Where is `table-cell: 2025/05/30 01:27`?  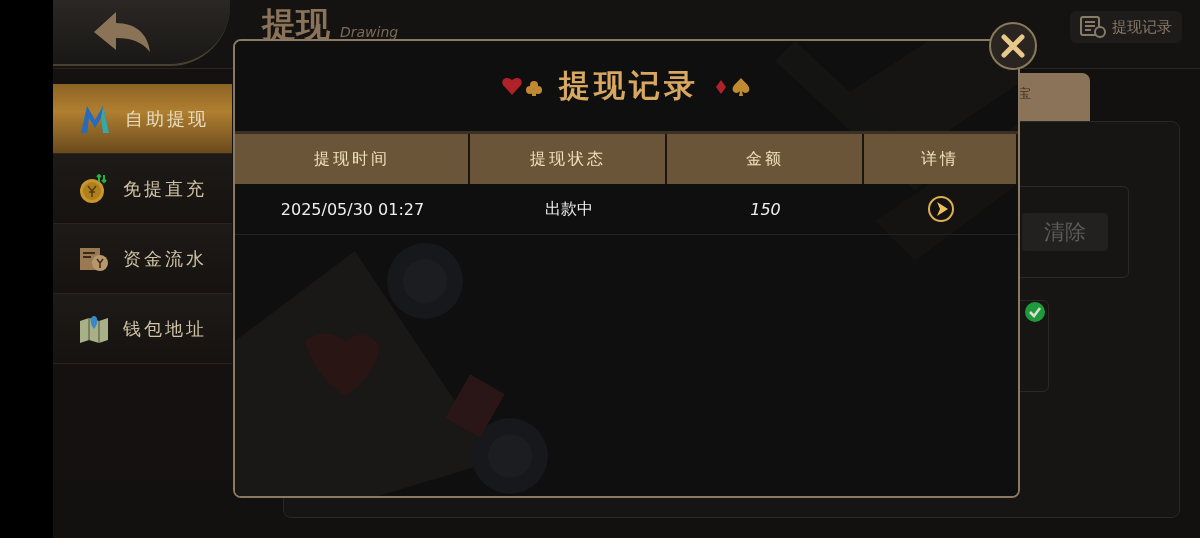
table-cell: 2025/05/30 01:27 is located at coordinates (352, 209).